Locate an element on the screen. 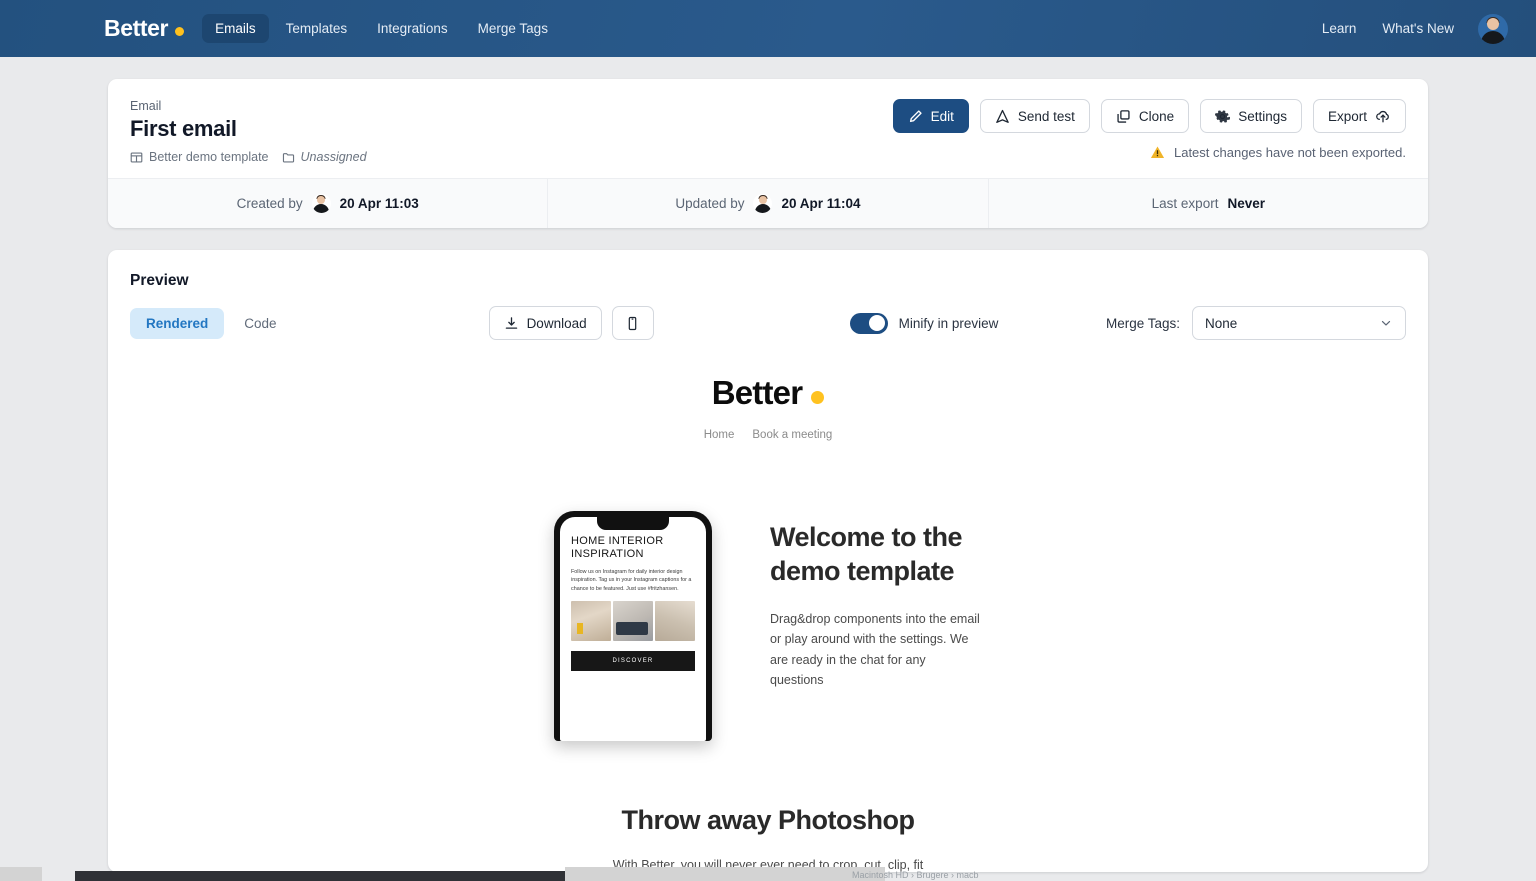  meta-export-value: Never is located at coordinates (1246, 203).